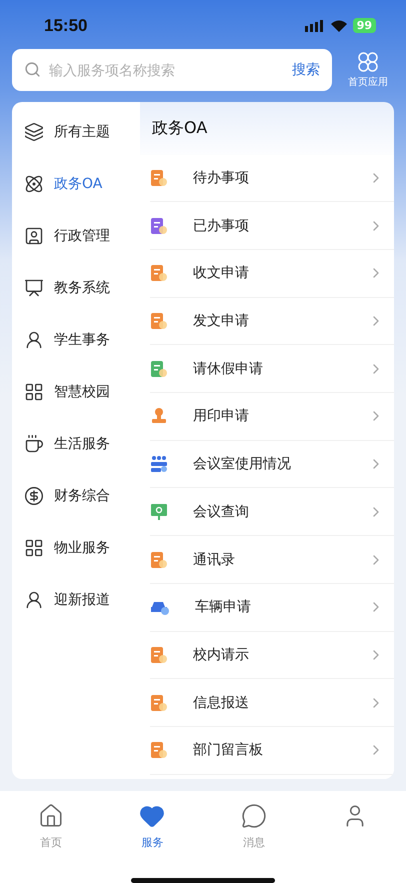  What do you see at coordinates (272, 369) in the screenshot?
I see `list-item: 请休假申请` at bounding box center [272, 369].